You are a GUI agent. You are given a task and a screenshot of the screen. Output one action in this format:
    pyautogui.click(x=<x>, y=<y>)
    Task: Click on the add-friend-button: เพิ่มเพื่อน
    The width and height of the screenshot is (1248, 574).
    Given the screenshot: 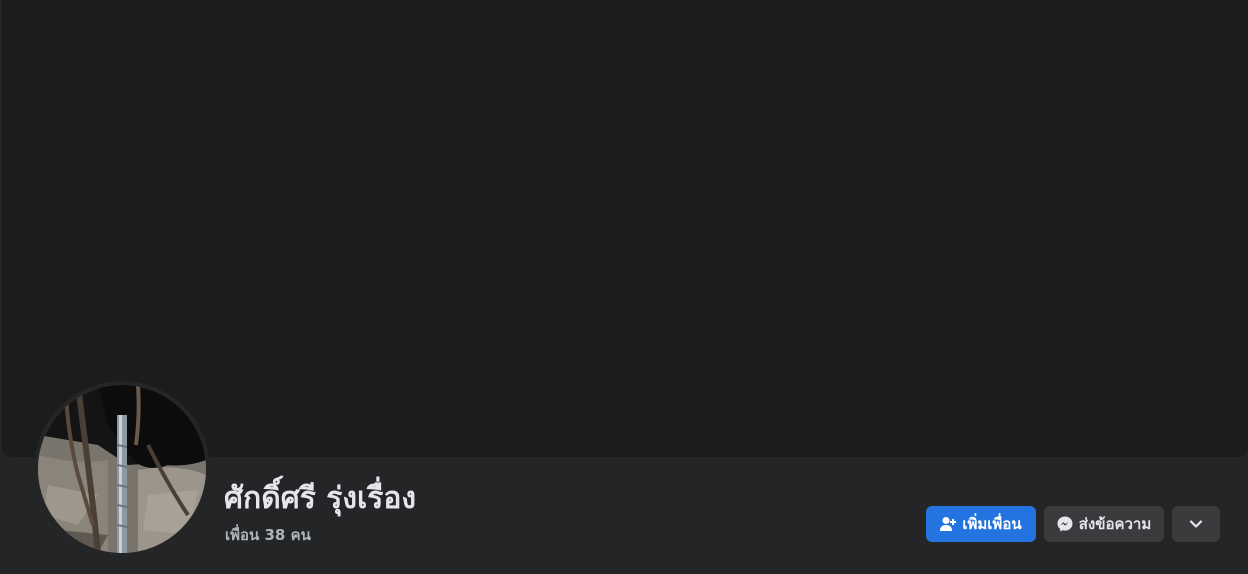 What is the action you would take?
    pyautogui.click(x=981, y=524)
    